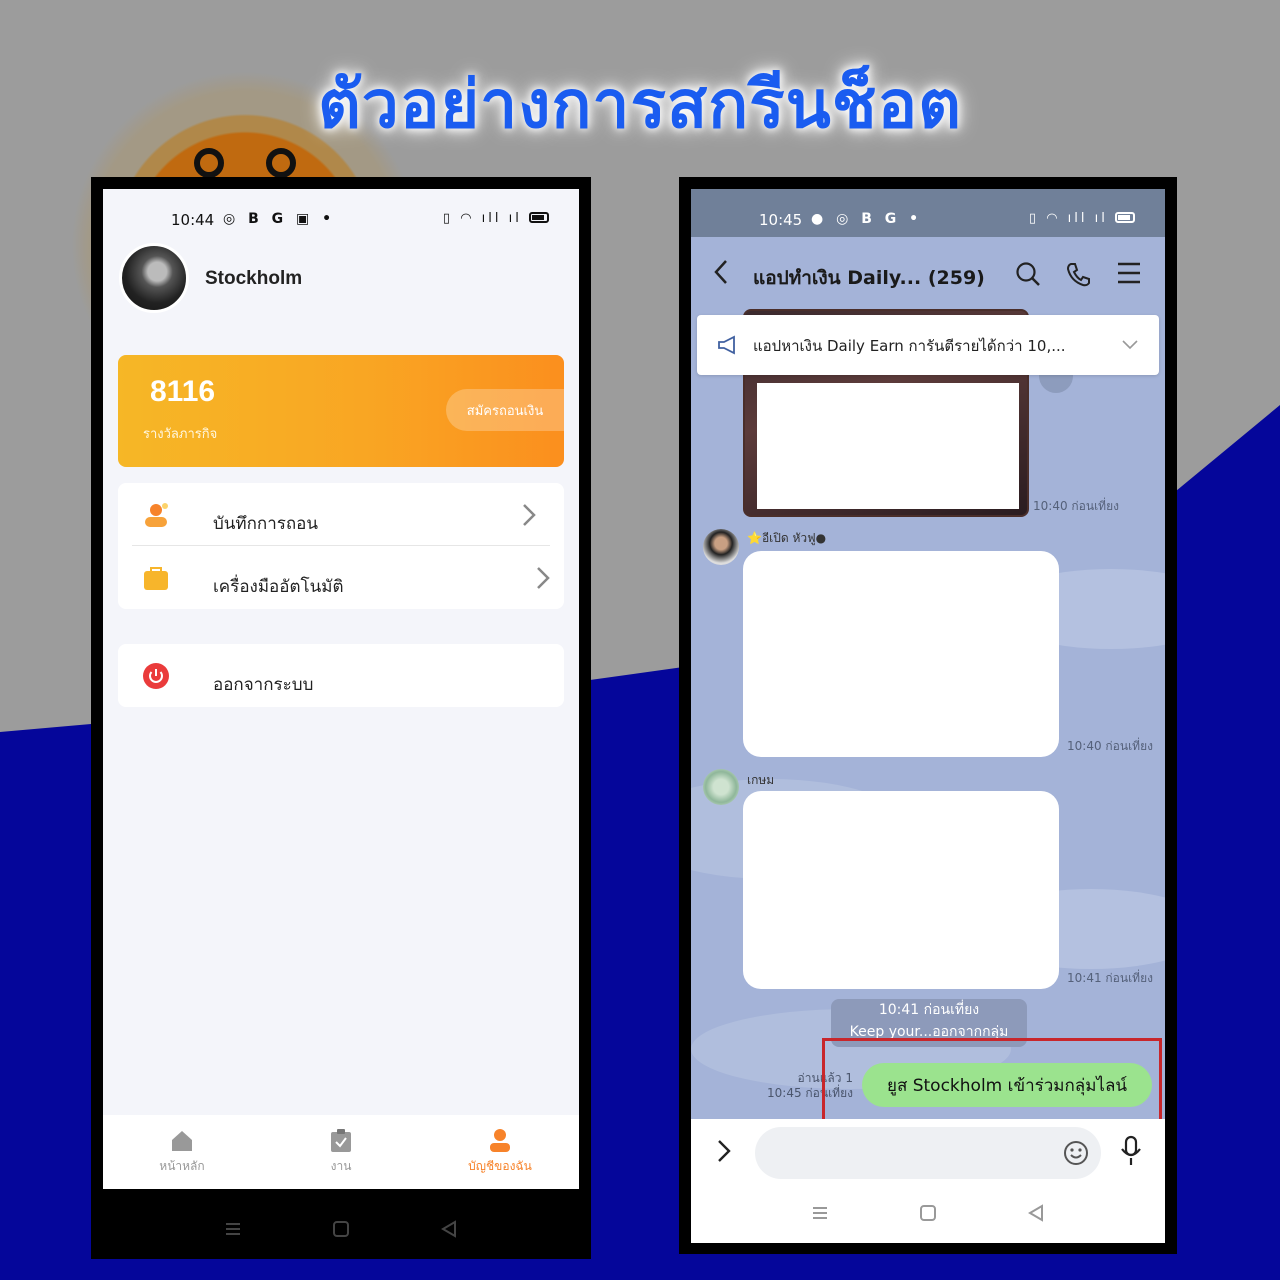  What do you see at coordinates (1110, 978) in the screenshot?
I see `message-time: 10:41 ก่อนเที่ยง` at bounding box center [1110, 978].